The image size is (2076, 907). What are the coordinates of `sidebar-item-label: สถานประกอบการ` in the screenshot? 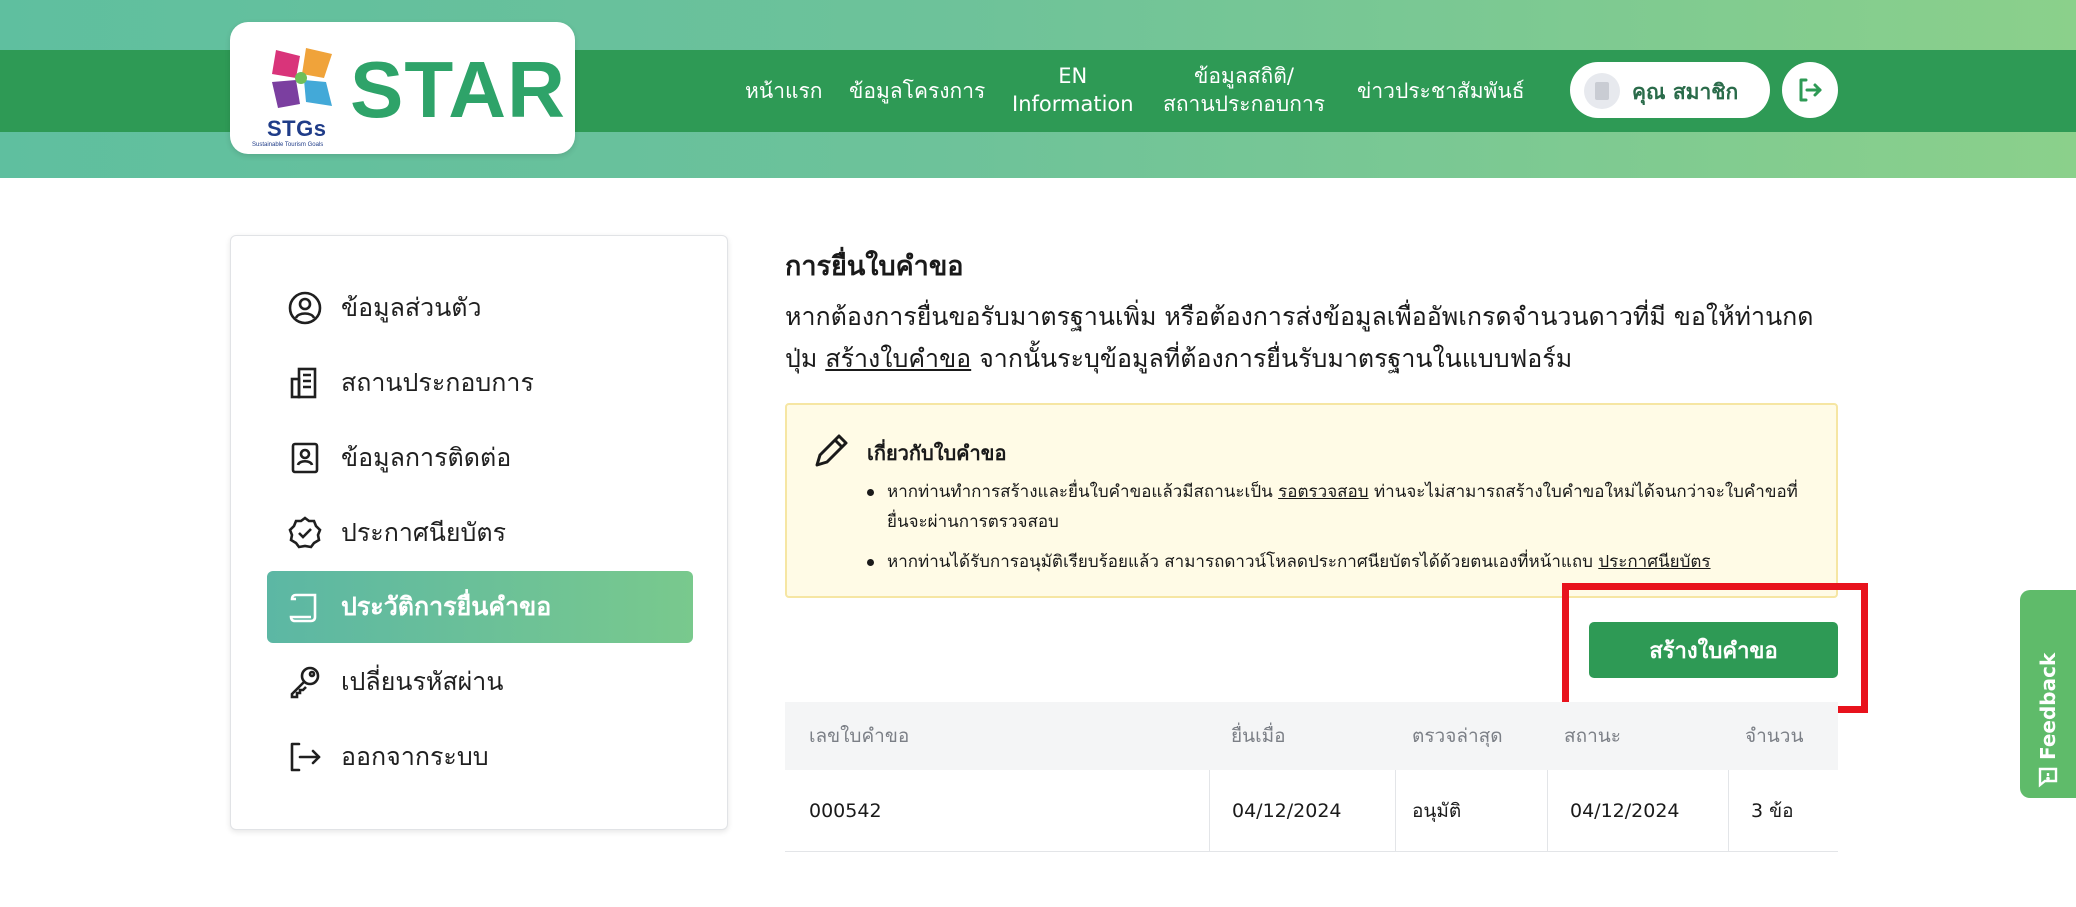 It's located at (437, 382).